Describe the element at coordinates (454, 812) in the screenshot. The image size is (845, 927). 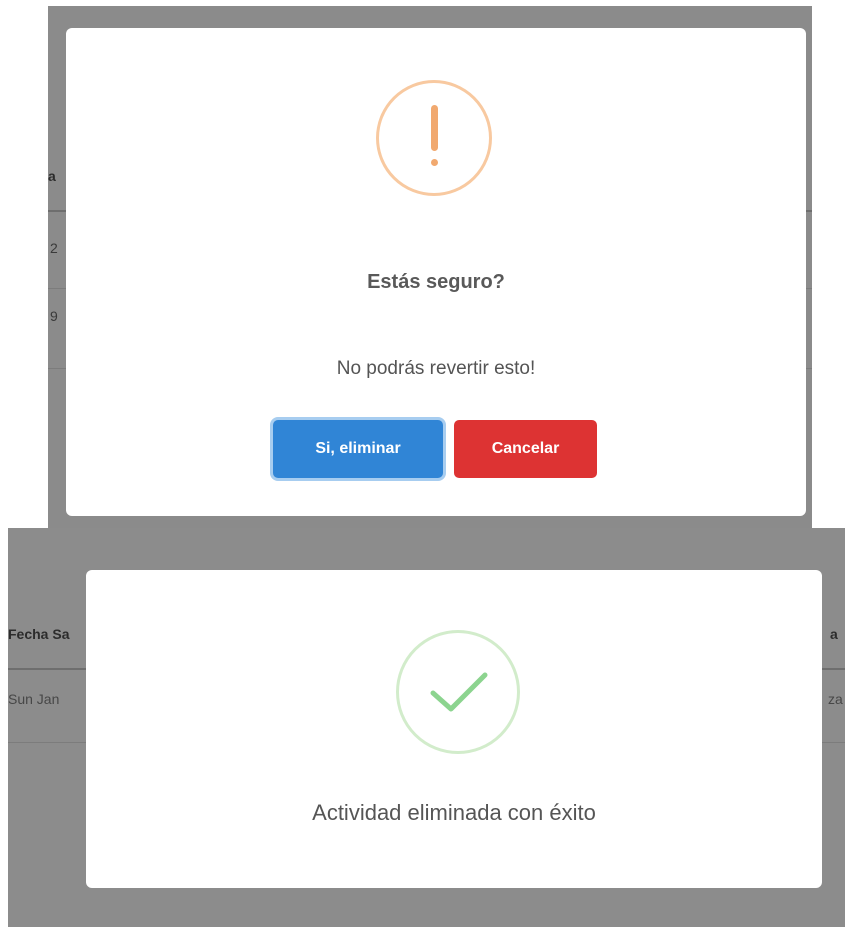
I see `success-message: Actividad eliminada con éxito` at that location.